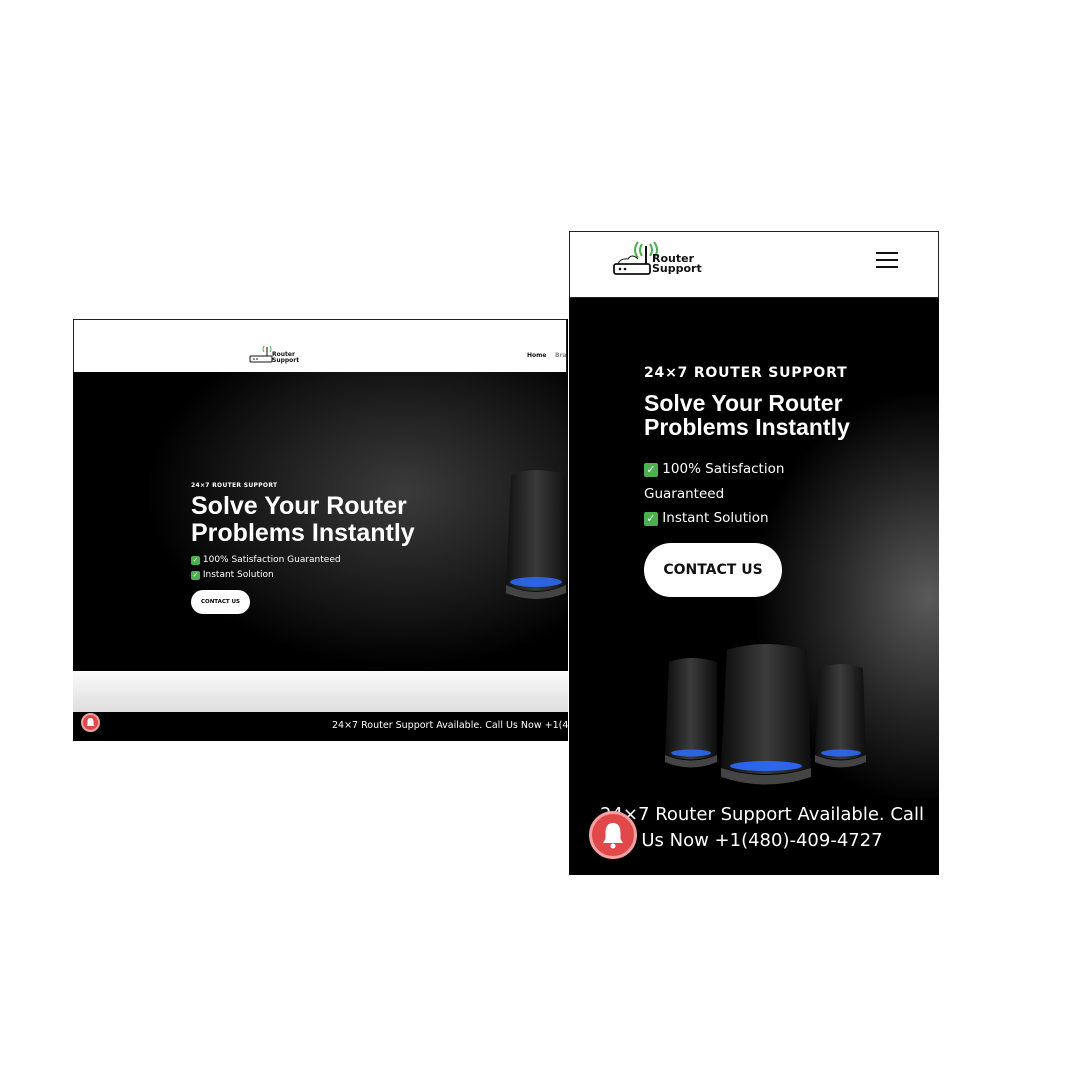  Describe the element at coordinates (561, 355) in the screenshot. I see `nav-brands: Bra` at that location.